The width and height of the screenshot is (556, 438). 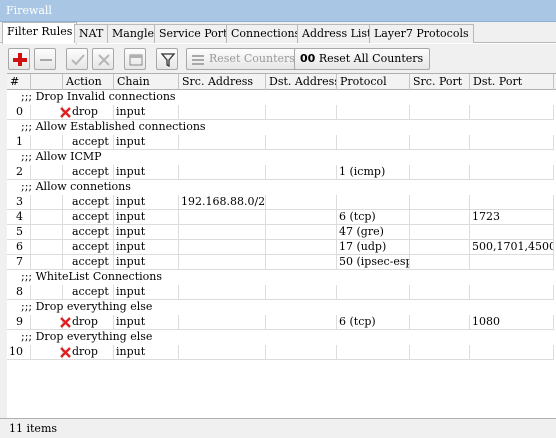 What do you see at coordinates (281, 277) in the screenshot?
I see `comment-row: ;;; WhiteList Connections` at bounding box center [281, 277].